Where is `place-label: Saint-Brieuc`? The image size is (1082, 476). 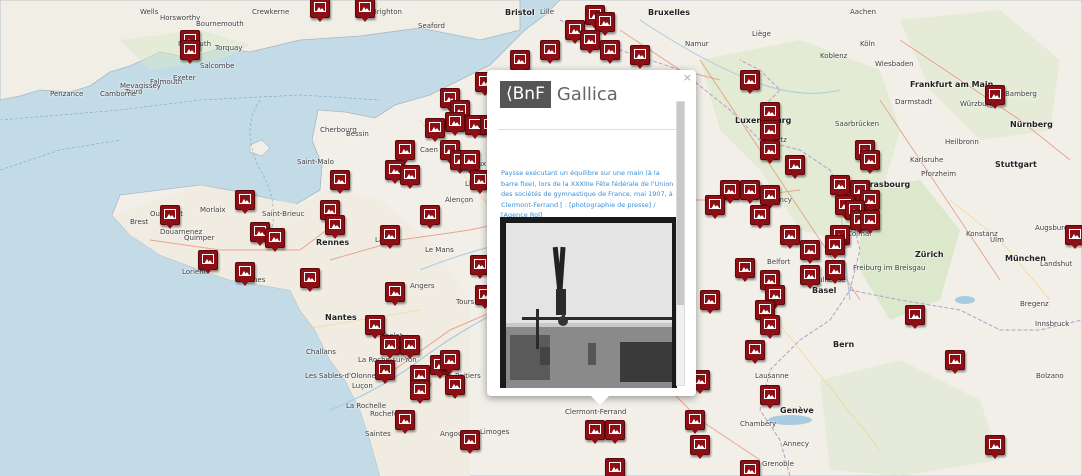 place-label: Saint-Brieuc is located at coordinates (283, 214).